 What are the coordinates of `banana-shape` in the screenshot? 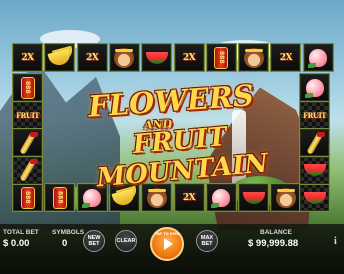 It's located at (60, 57).